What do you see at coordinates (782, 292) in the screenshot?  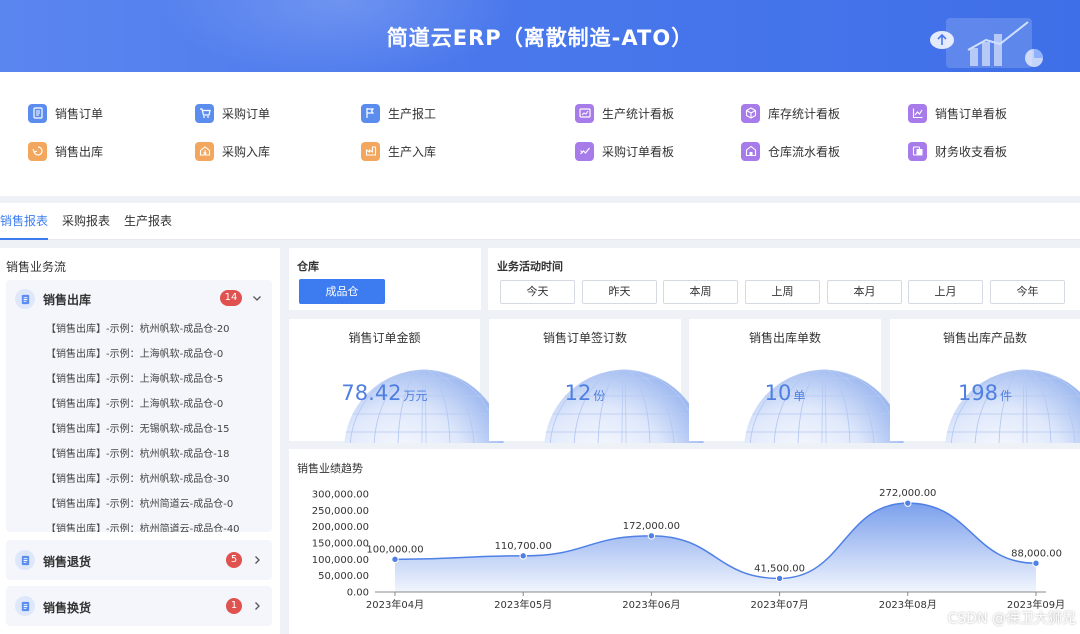 I see `time-option-last-week: 上周` at bounding box center [782, 292].